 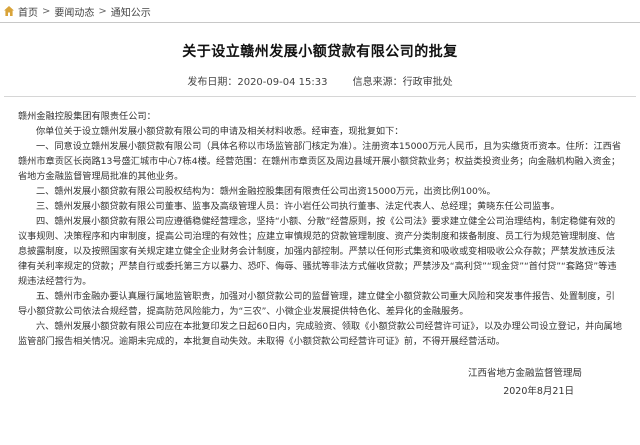 I want to click on breadcrumb-divider, so click(x=320, y=22).